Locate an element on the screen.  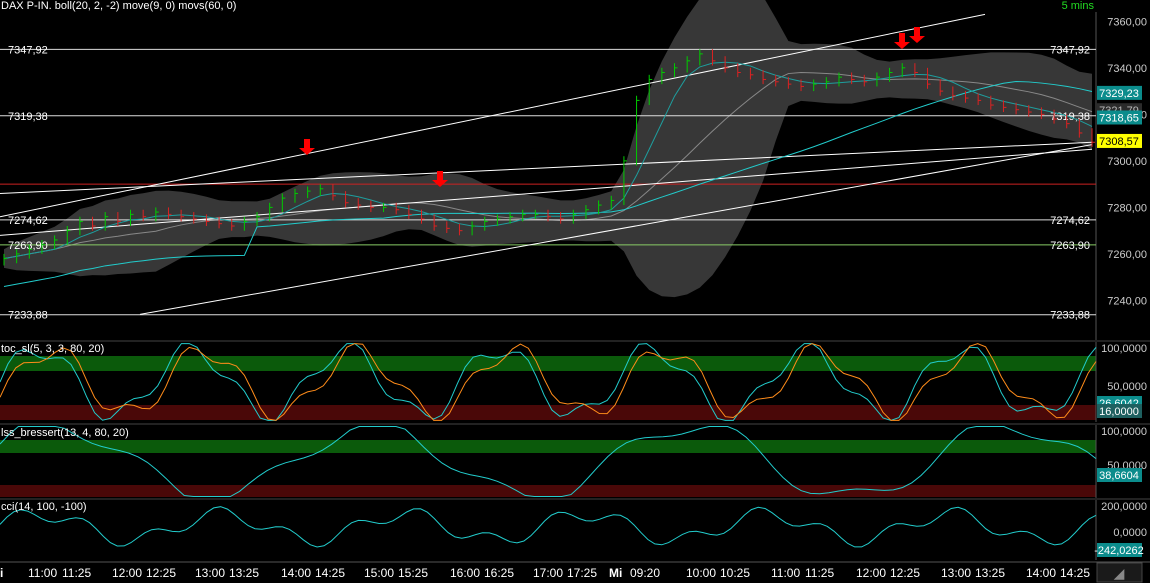
level-label-left: 7347,92 is located at coordinates (28, 50).